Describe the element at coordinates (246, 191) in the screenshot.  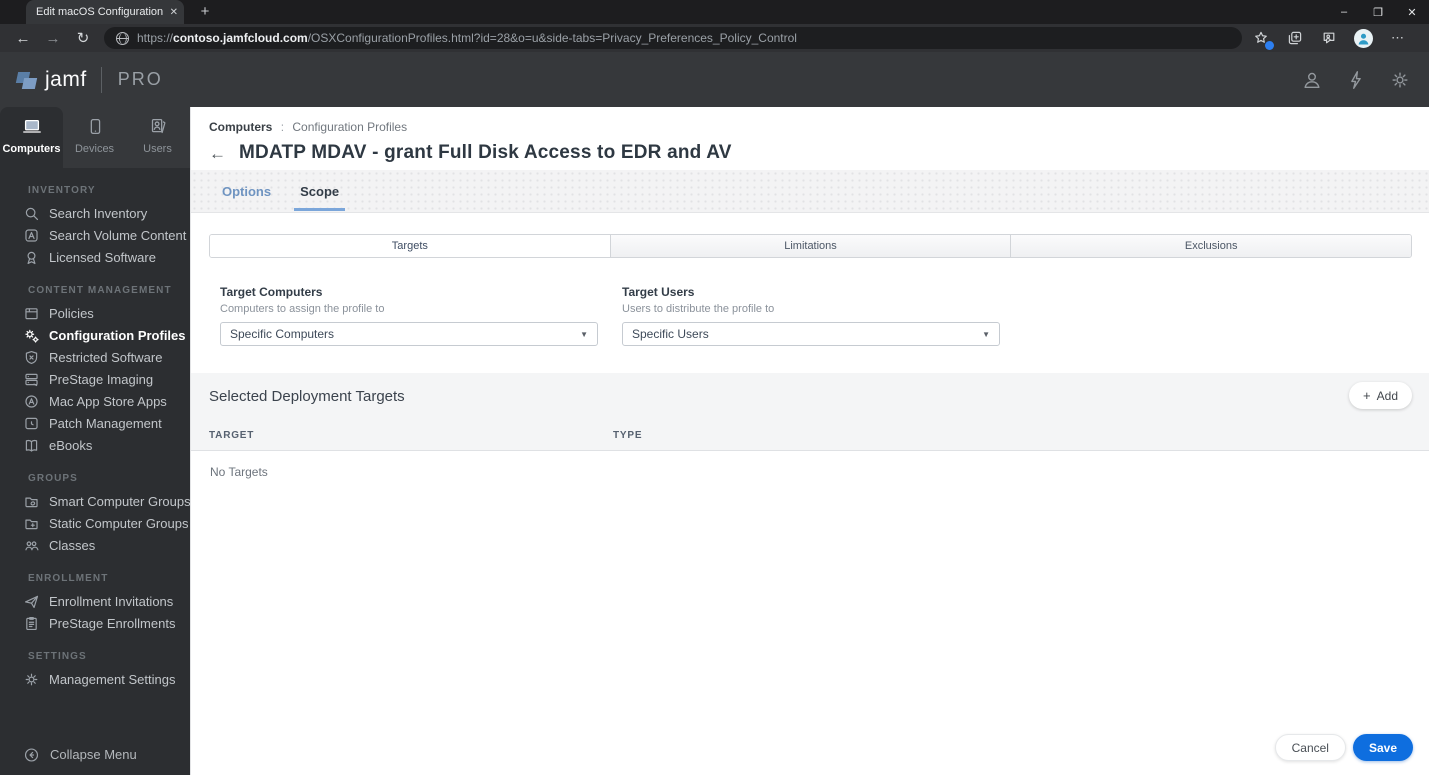
I see `tab-options: Options` at that location.